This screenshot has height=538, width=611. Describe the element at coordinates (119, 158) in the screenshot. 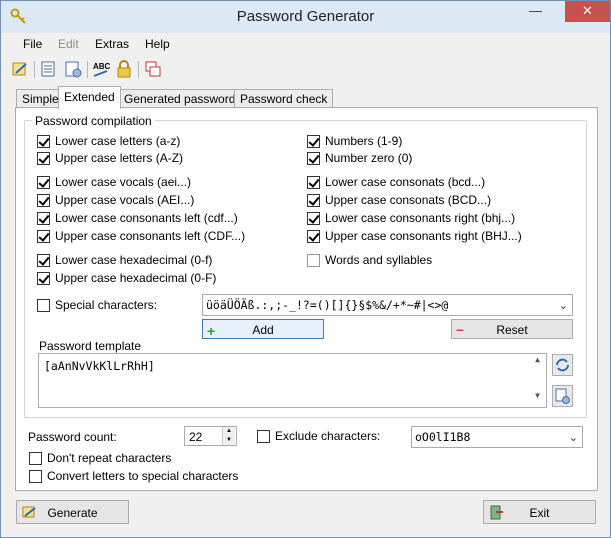

I see `checkbox-label: Upper case letters (A-Z)` at that location.